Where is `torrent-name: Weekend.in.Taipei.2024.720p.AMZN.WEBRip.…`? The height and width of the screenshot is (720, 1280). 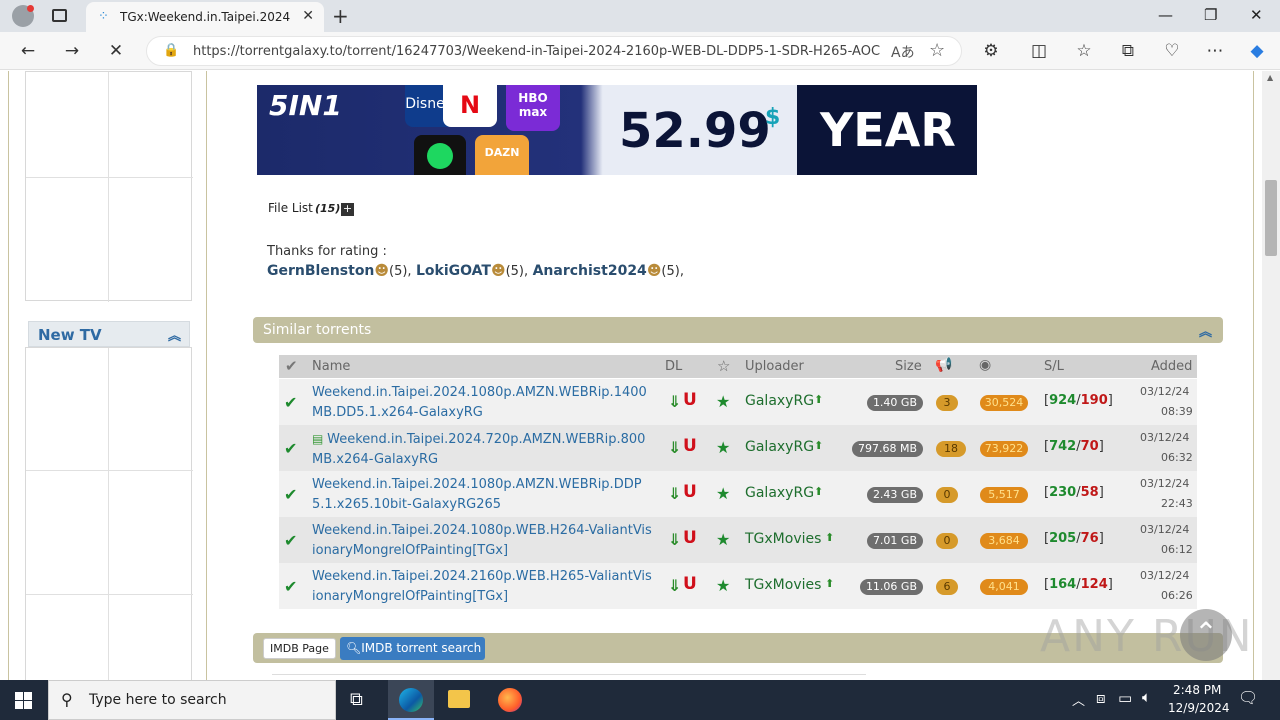 torrent-name: Weekend.in.Taipei.2024.720p.AMZN.WEBRip.… is located at coordinates (479, 449).